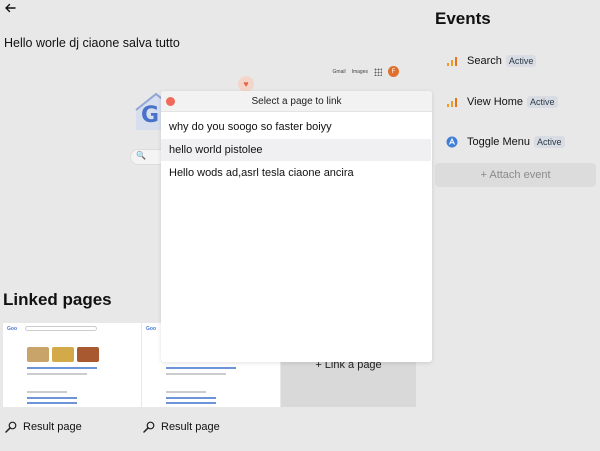 The height and width of the screenshot is (451, 600). Describe the element at coordinates (378, 71) in the screenshot. I see `apps-grid-icon` at that location.